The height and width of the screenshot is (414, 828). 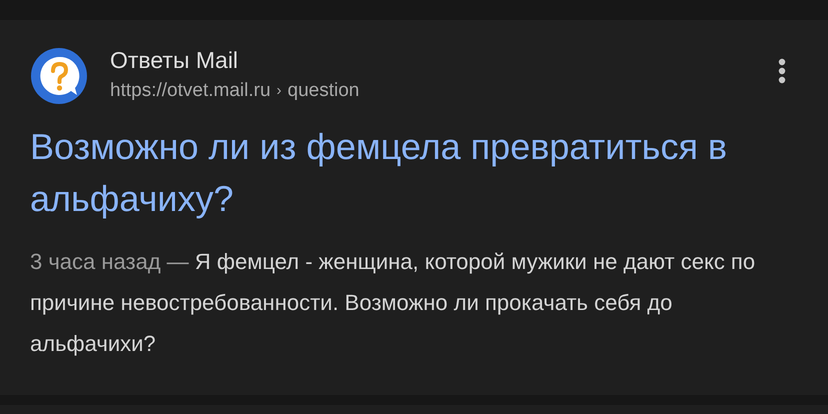 What do you see at coordinates (782, 71) in the screenshot?
I see `more-options-icon` at bounding box center [782, 71].